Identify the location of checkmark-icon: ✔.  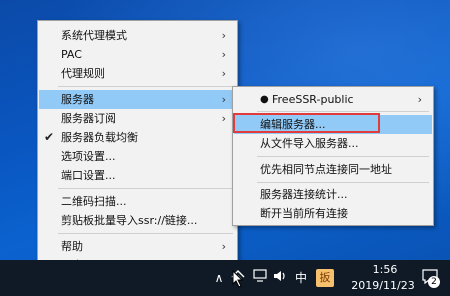
(49, 137).